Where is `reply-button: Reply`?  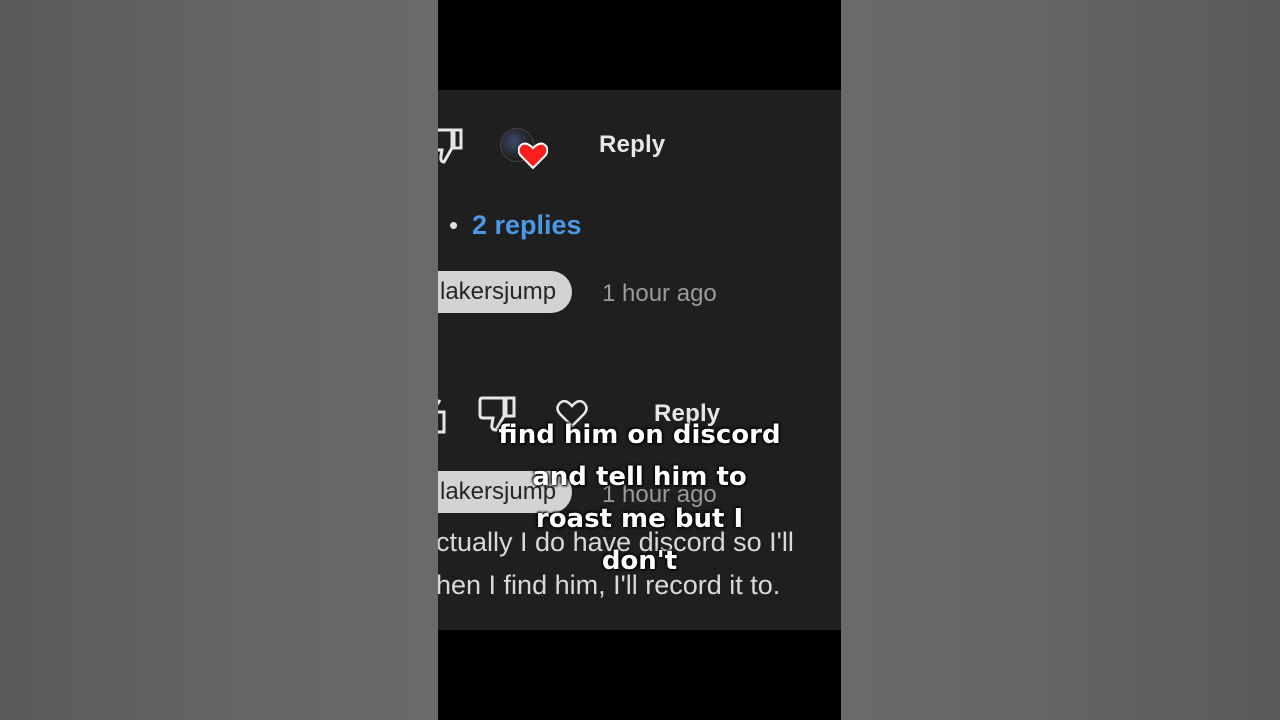 reply-button: Reply is located at coordinates (632, 145).